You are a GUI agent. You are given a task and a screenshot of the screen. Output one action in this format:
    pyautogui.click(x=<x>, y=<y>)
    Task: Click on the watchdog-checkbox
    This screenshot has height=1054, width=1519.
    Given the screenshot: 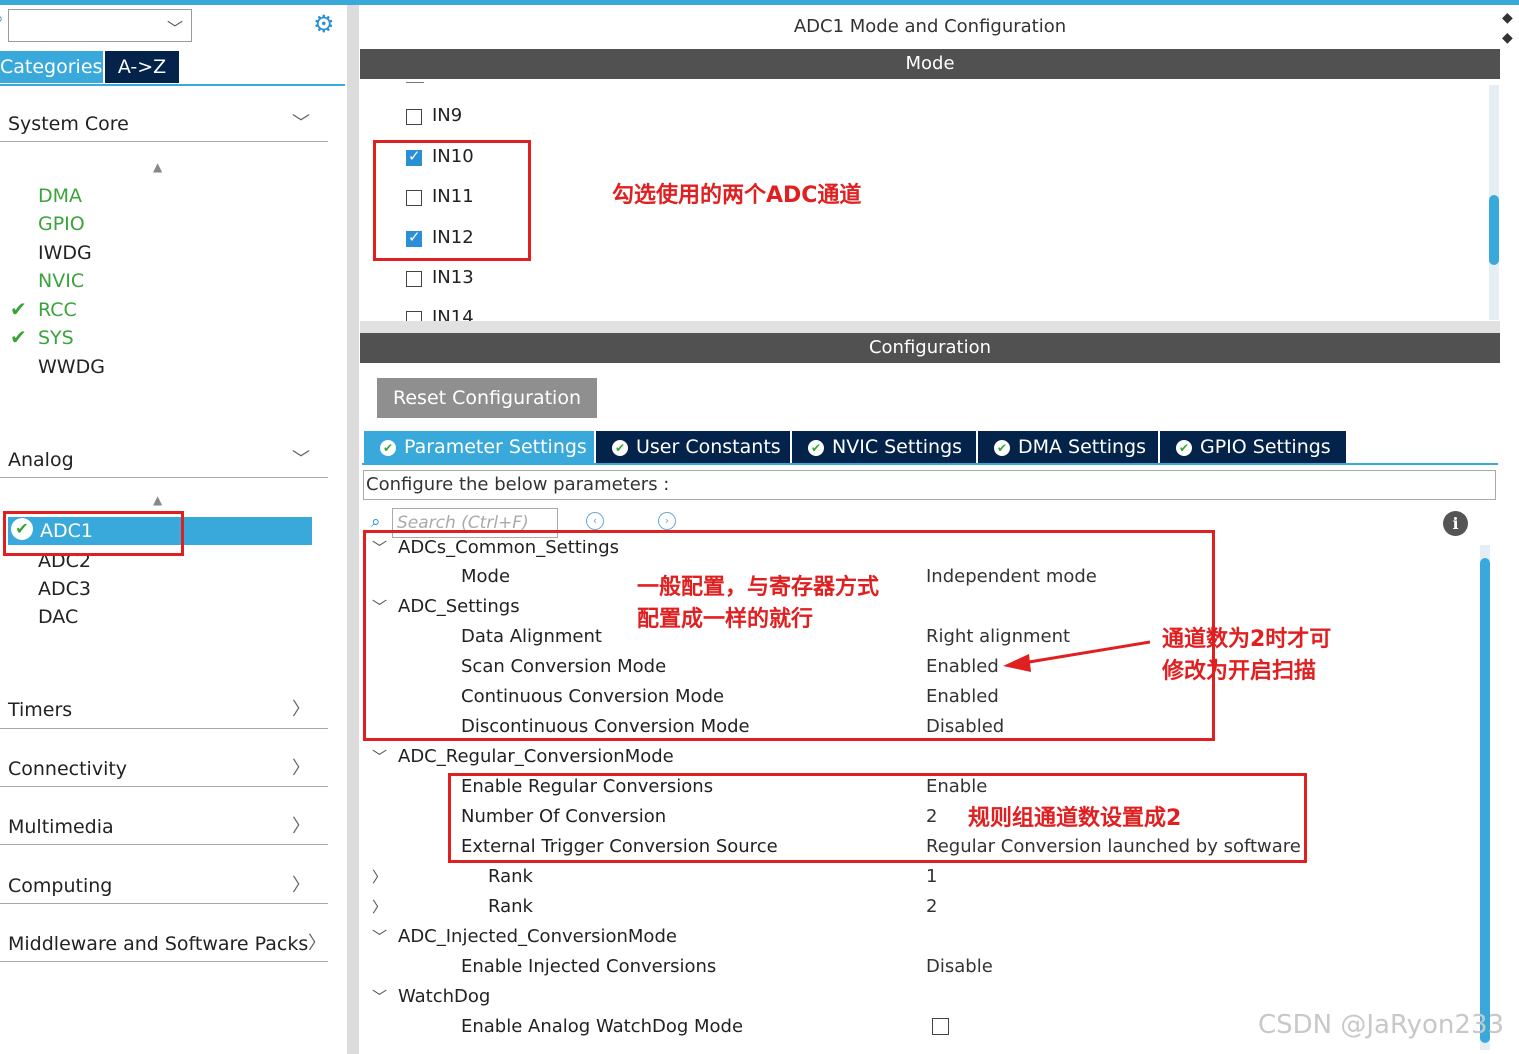 What is the action you would take?
    pyautogui.click(x=940, y=1026)
    